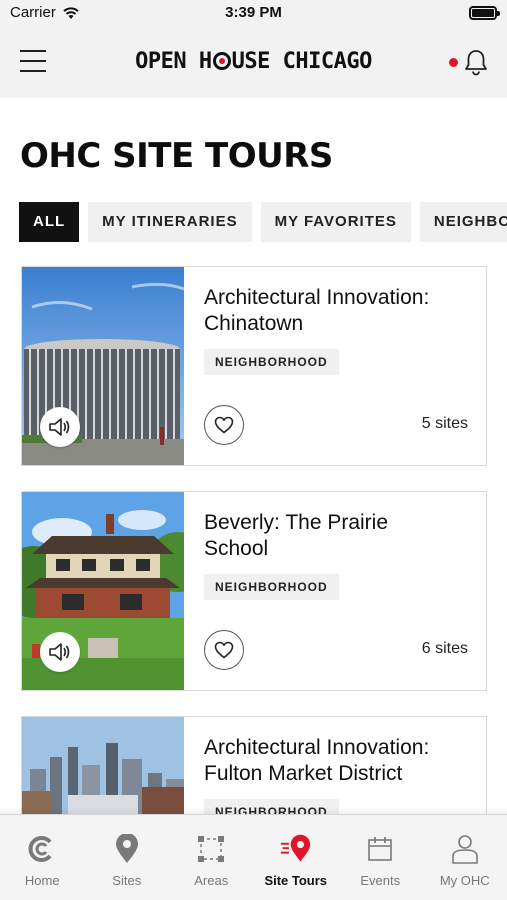 The width and height of the screenshot is (507, 900). What do you see at coordinates (296, 522) in the screenshot?
I see `tour-title-line: Beverly: The Prairie` at bounding box center [296, 522].